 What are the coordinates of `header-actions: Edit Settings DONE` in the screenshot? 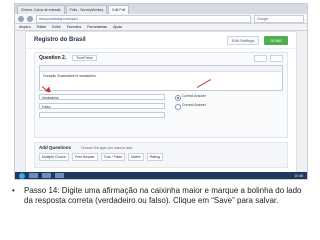 It's located at (257, 40).